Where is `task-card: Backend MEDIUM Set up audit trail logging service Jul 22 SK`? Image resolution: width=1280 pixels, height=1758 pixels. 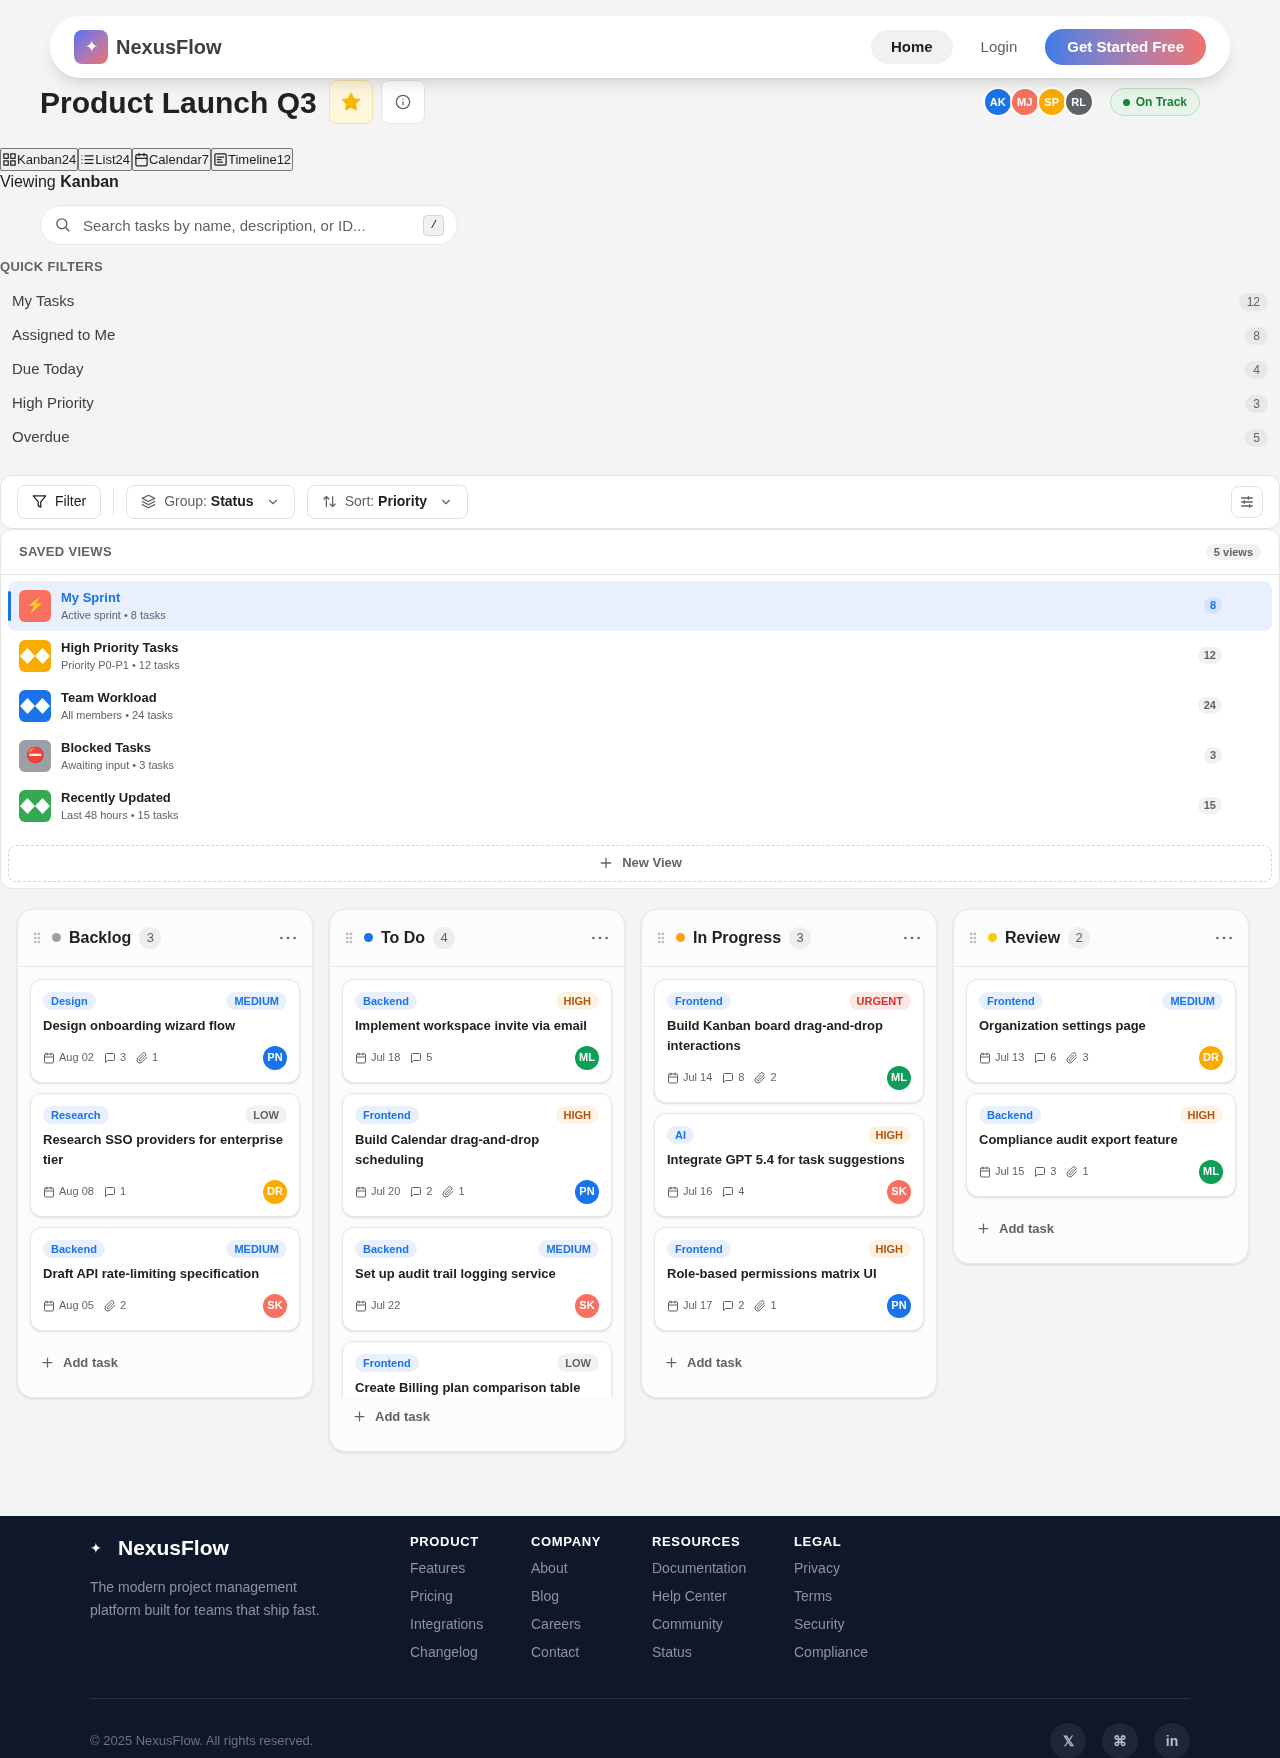
task-card: Backend MEDIUM Set up audit trail logging service Jul 22 SK is located at coordinates (477, 1278).